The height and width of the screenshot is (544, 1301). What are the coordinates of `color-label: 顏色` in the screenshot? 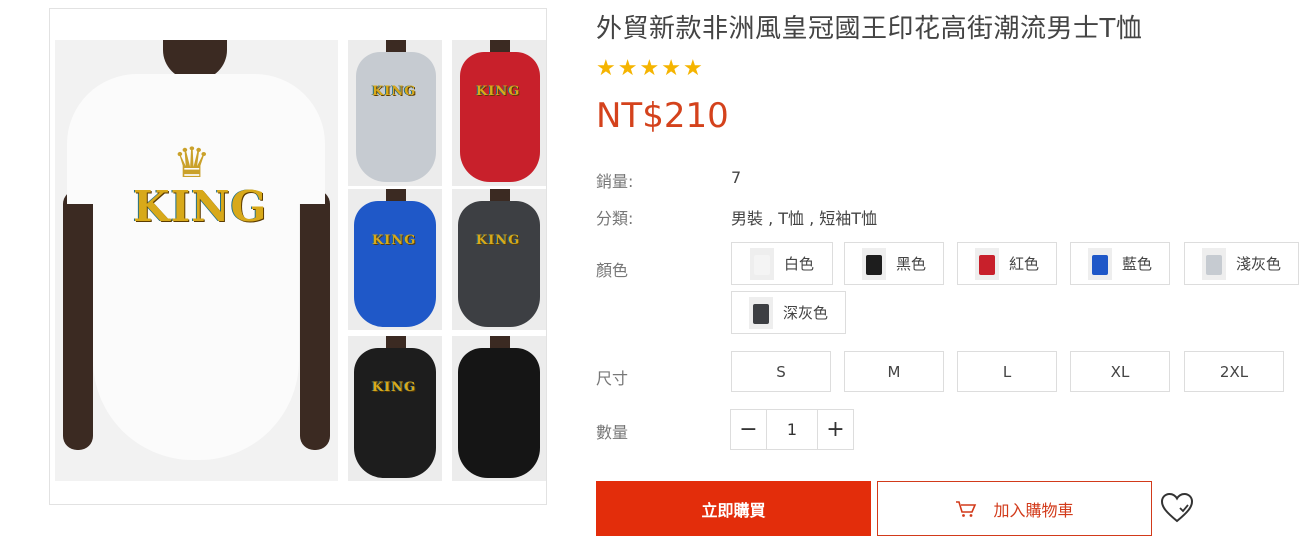 It's located at (612, 270).